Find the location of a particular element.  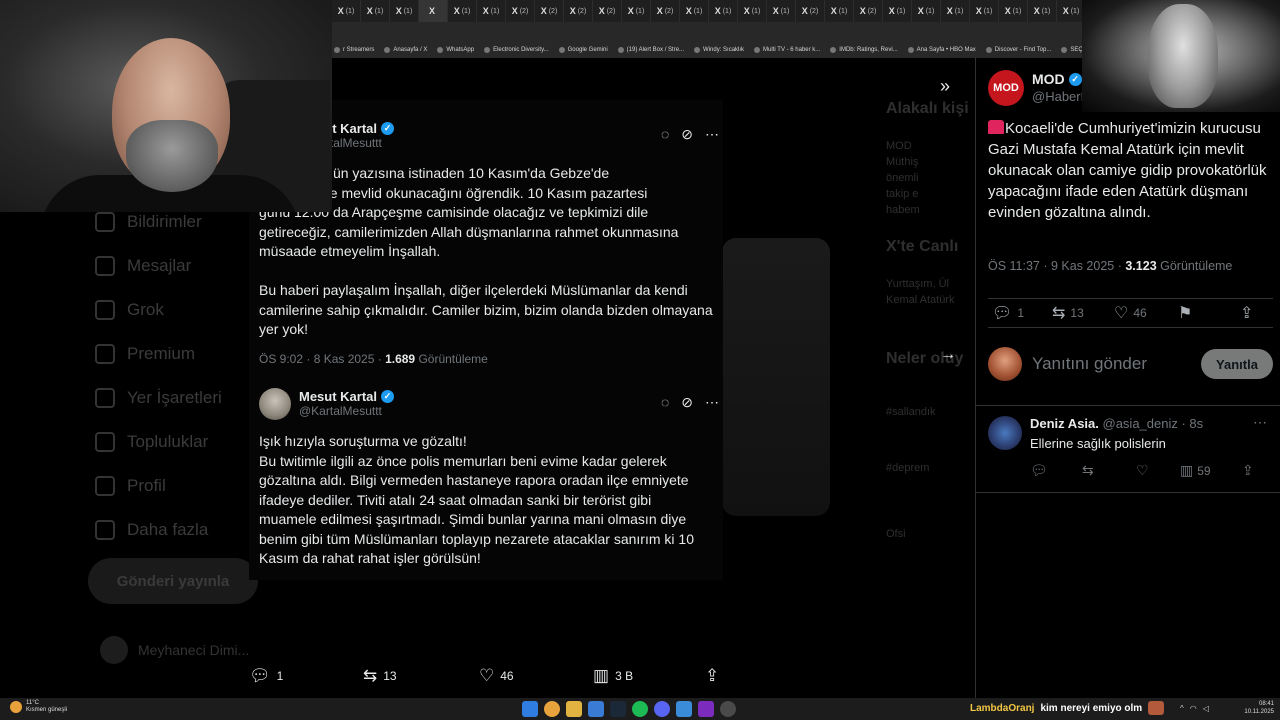

engagement-bar: 💬︎ 1 ⇆ 13 ♡ 46 ▥ 3 B ⇪ is located at coordinates (489, 676).